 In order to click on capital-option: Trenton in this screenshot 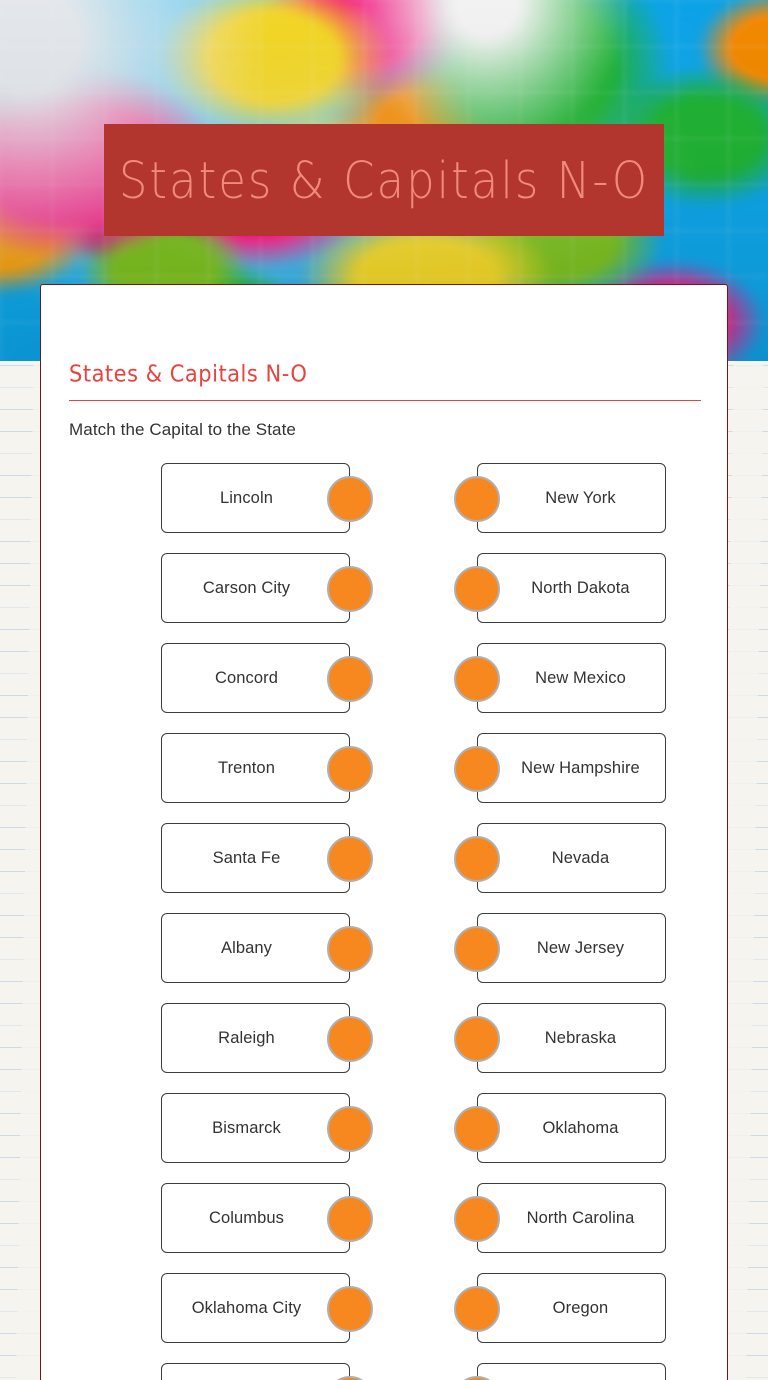, I will do `click(267, 768)`.